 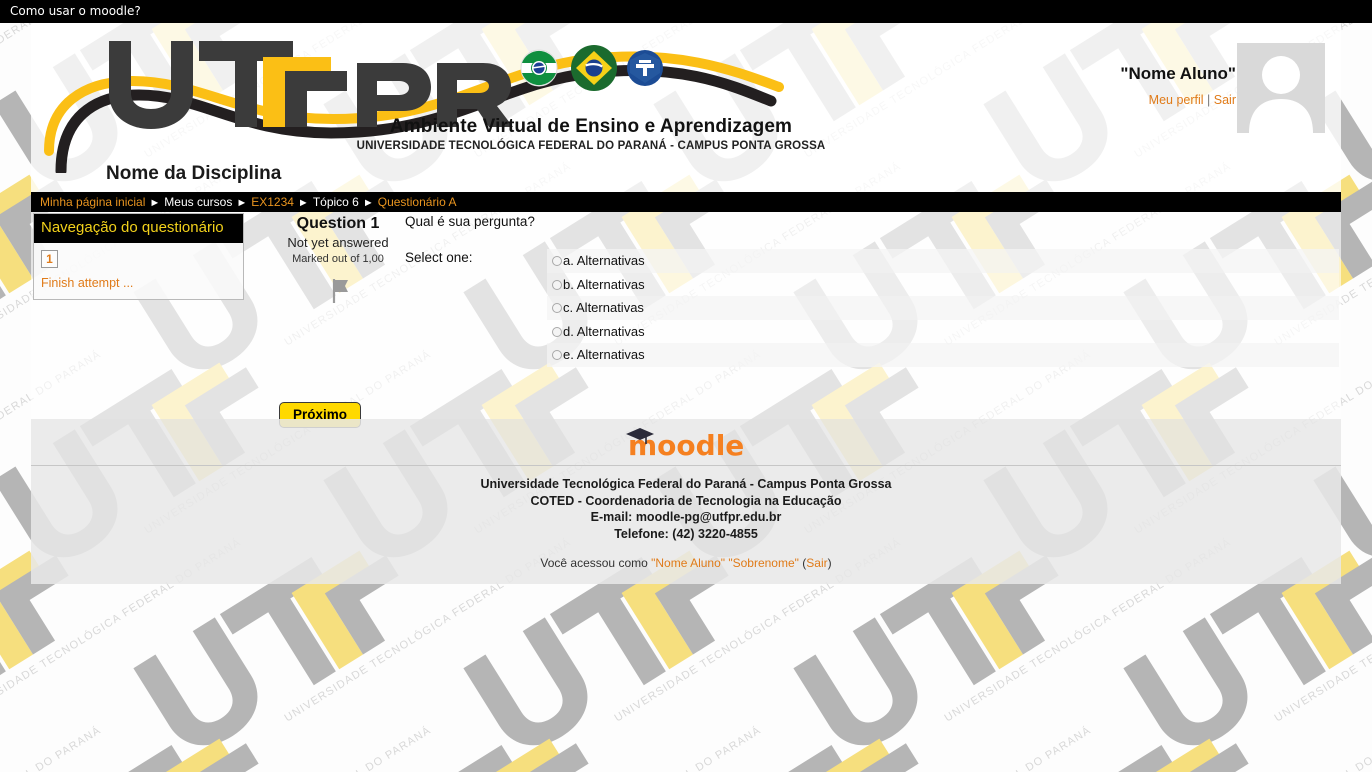 What do you see at coordinates (272, 202) in the screenshot?
I see `breadcrumb-item-3: EX1234` at bounding box center [272, 202].